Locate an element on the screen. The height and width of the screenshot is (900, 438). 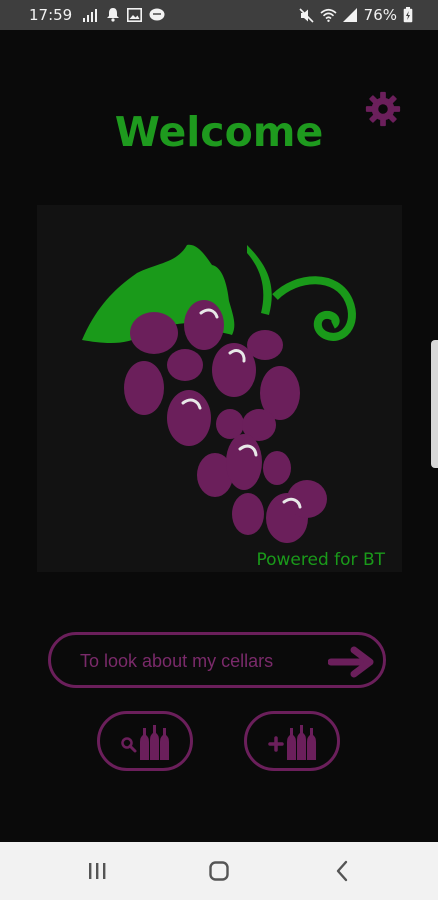
arrow-right-icon is located at coordinates (351, 662).